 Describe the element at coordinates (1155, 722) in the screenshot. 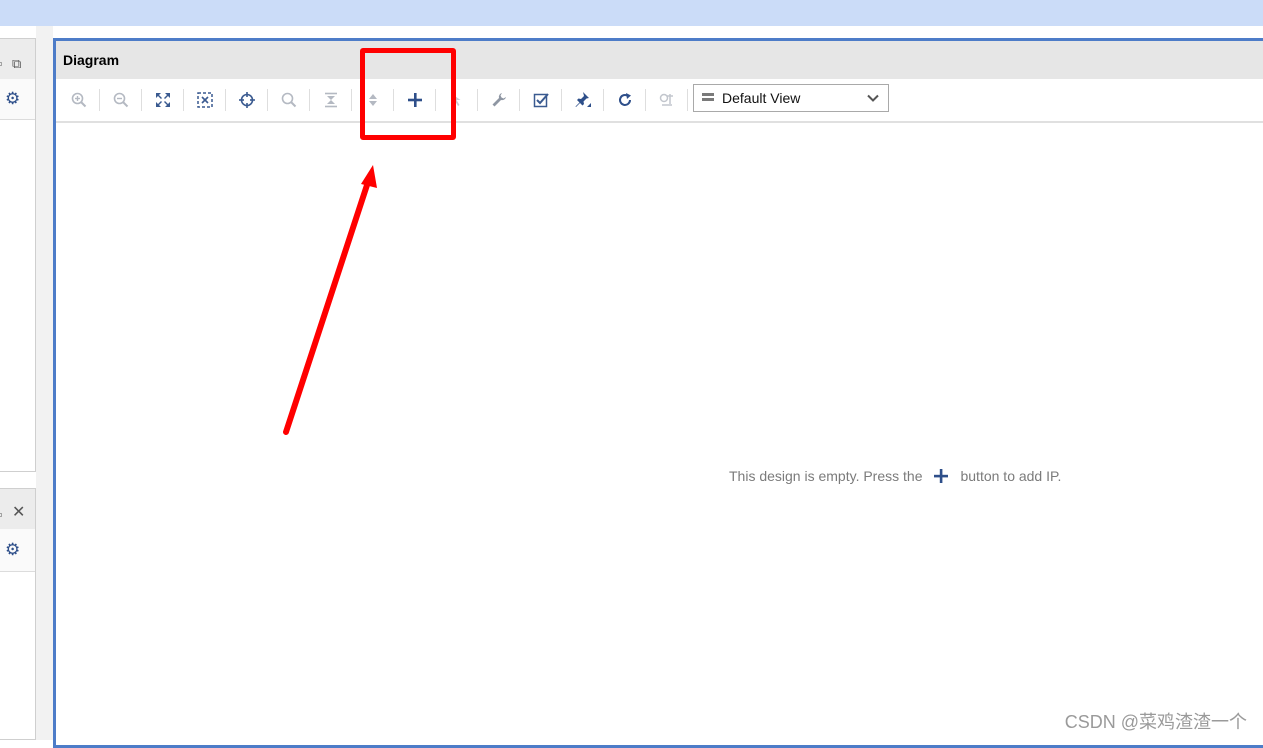

I see `watermark-text: CSDN @菜鸡渣渣一个` at that location.